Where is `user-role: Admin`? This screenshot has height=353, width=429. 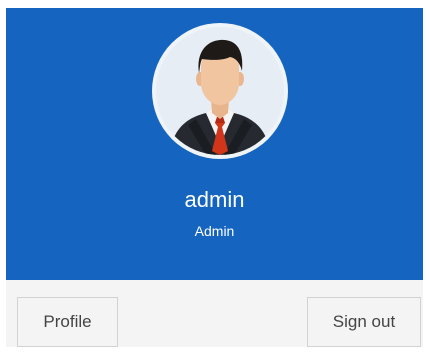
user-role: Admin is located at coordinates (214, 231).